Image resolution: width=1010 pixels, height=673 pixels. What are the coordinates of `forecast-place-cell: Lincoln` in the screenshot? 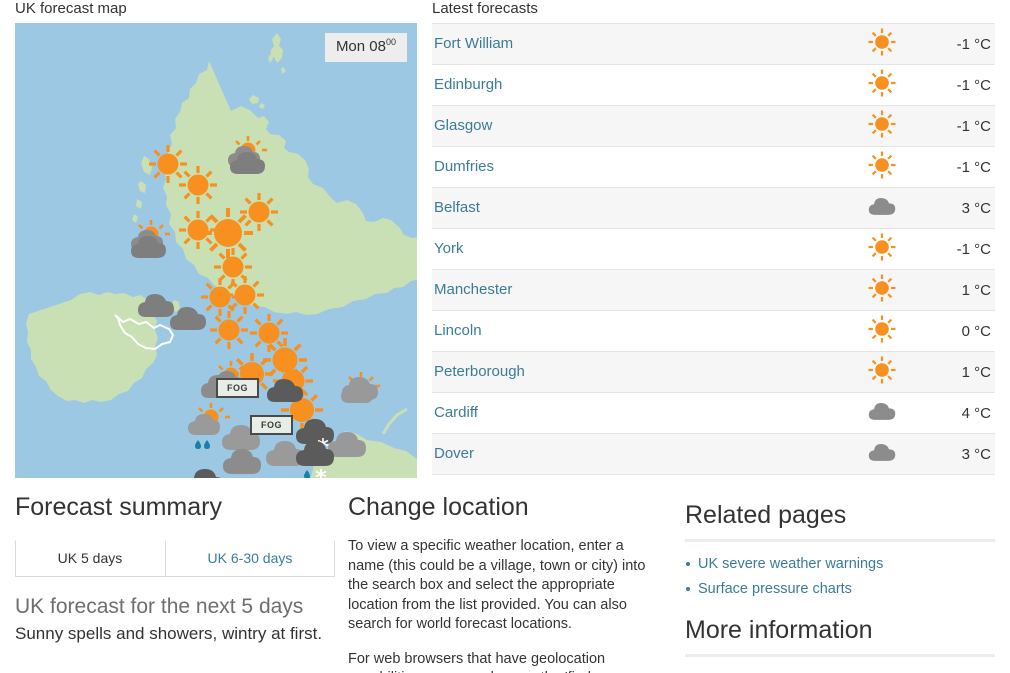 It's located at (639, 331).